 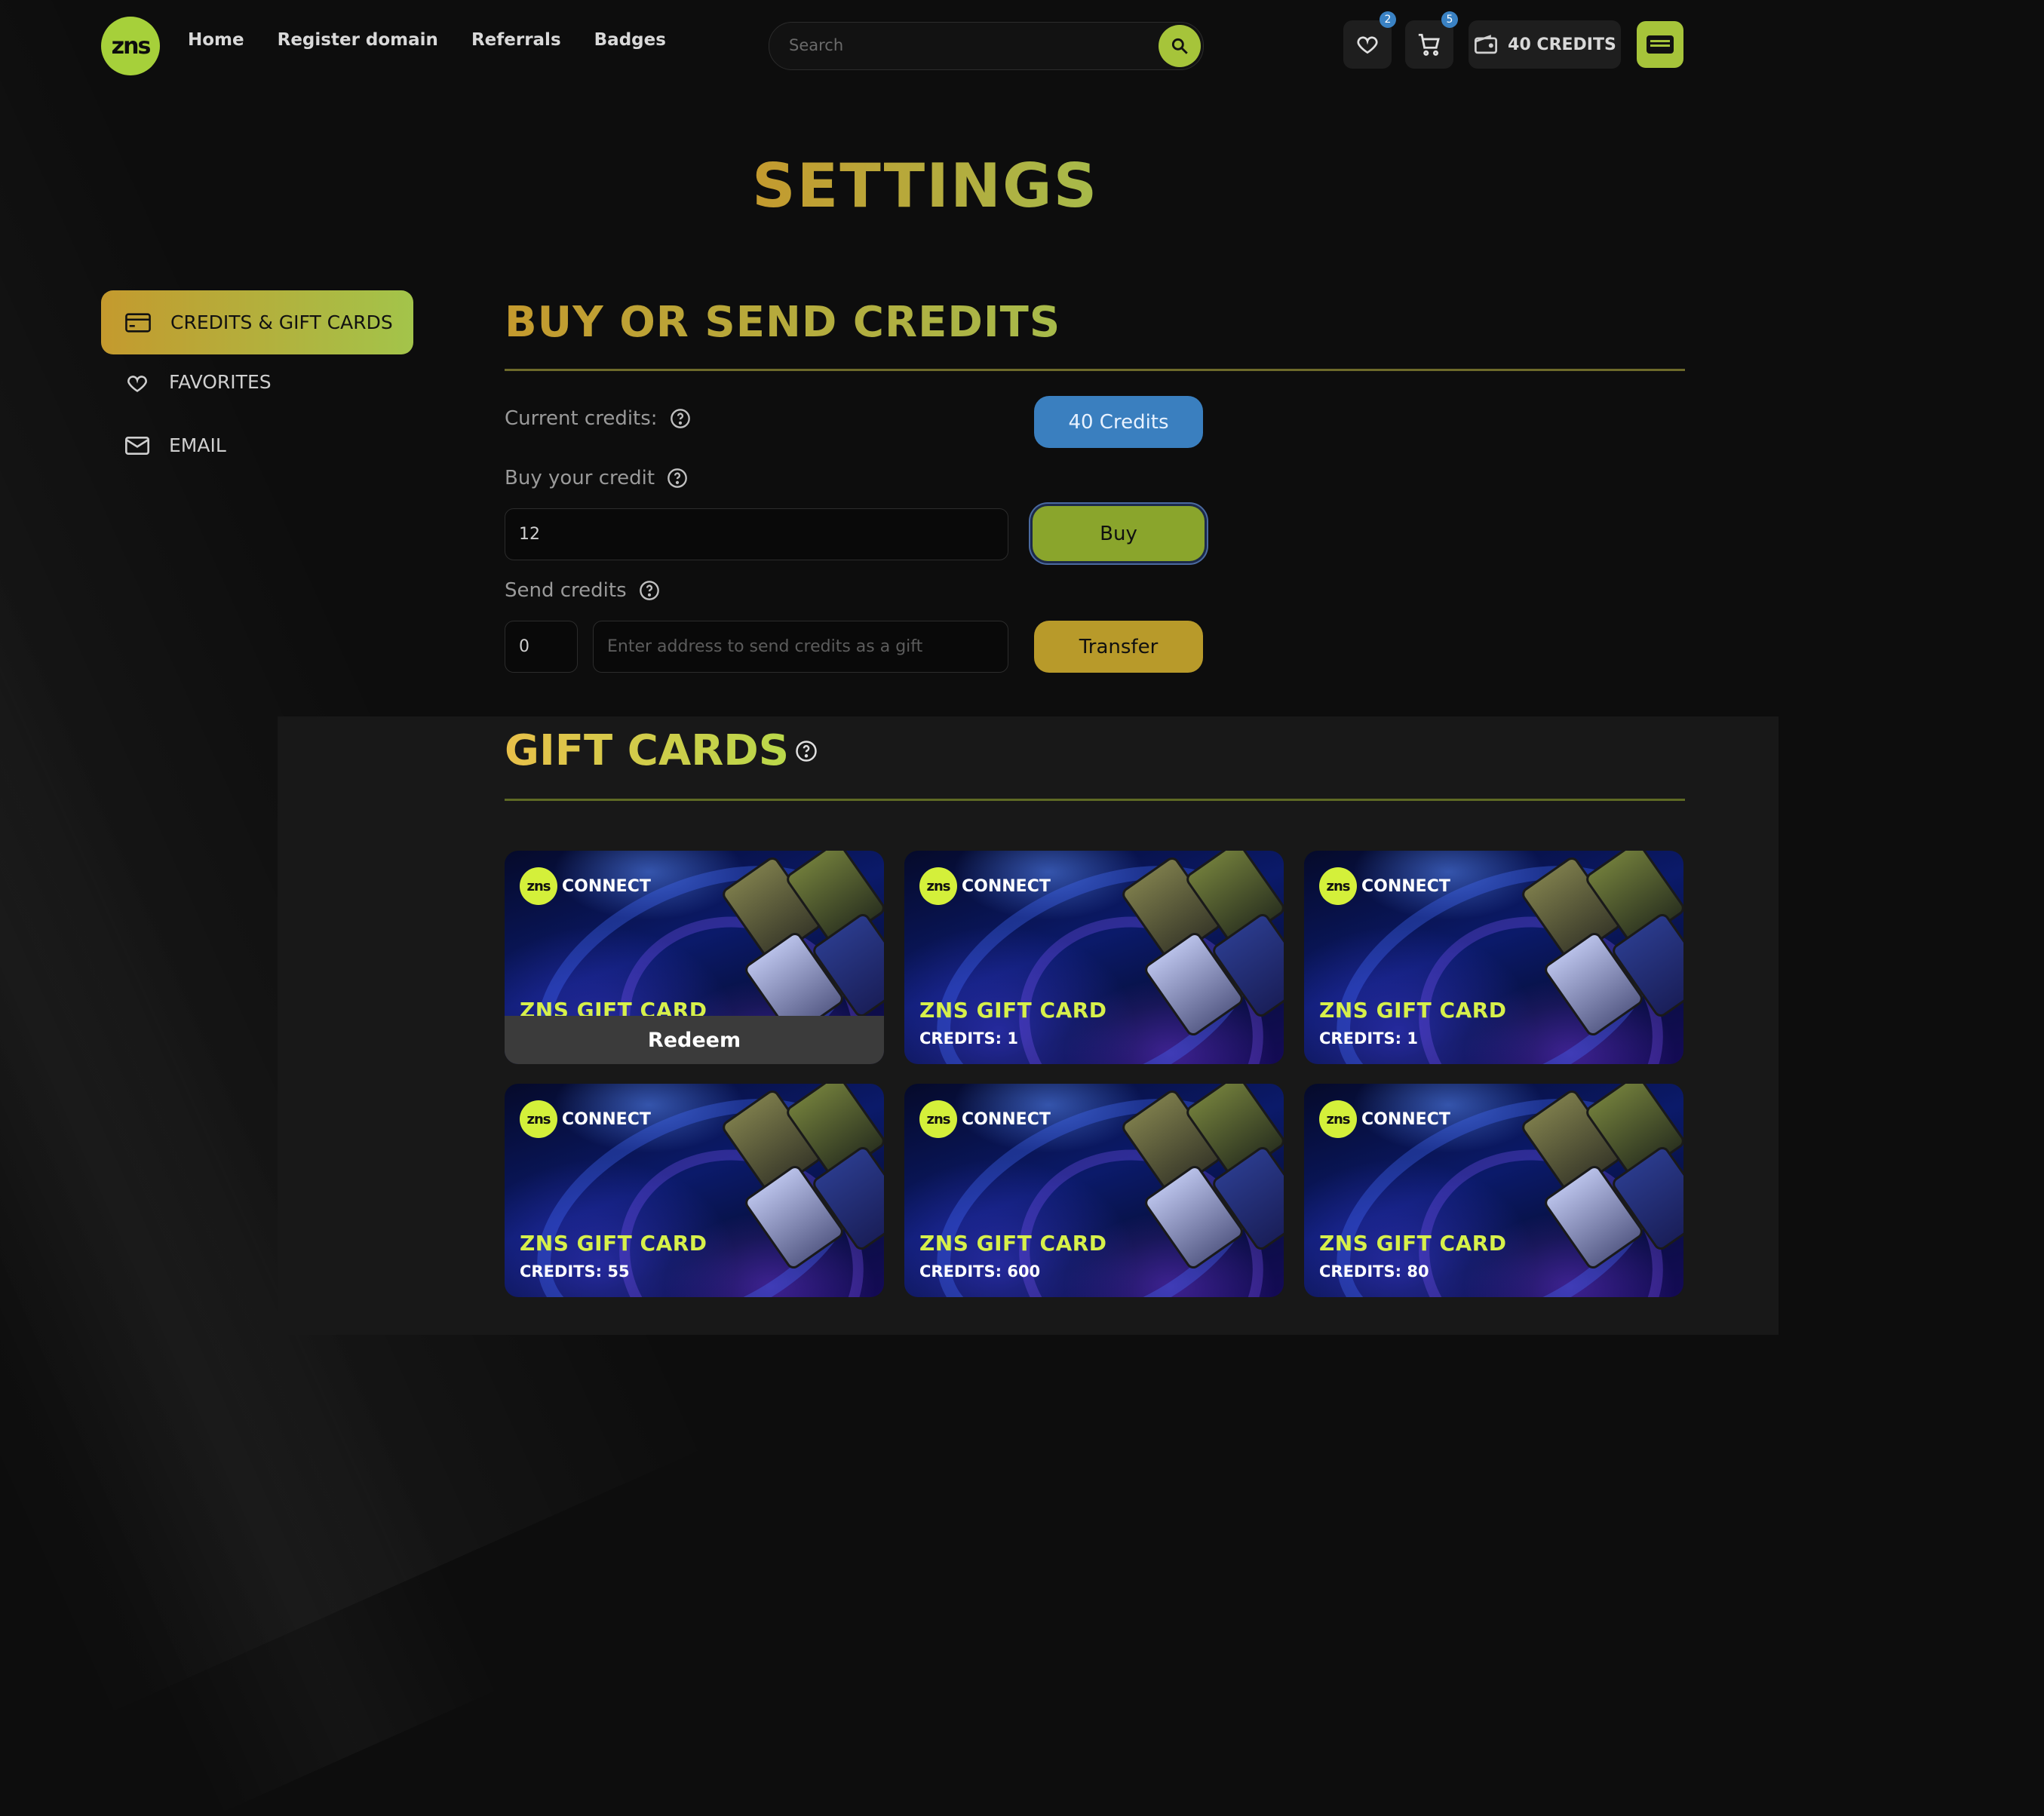 I want to click on zns-logo: zns, so click(x=130, y=46).